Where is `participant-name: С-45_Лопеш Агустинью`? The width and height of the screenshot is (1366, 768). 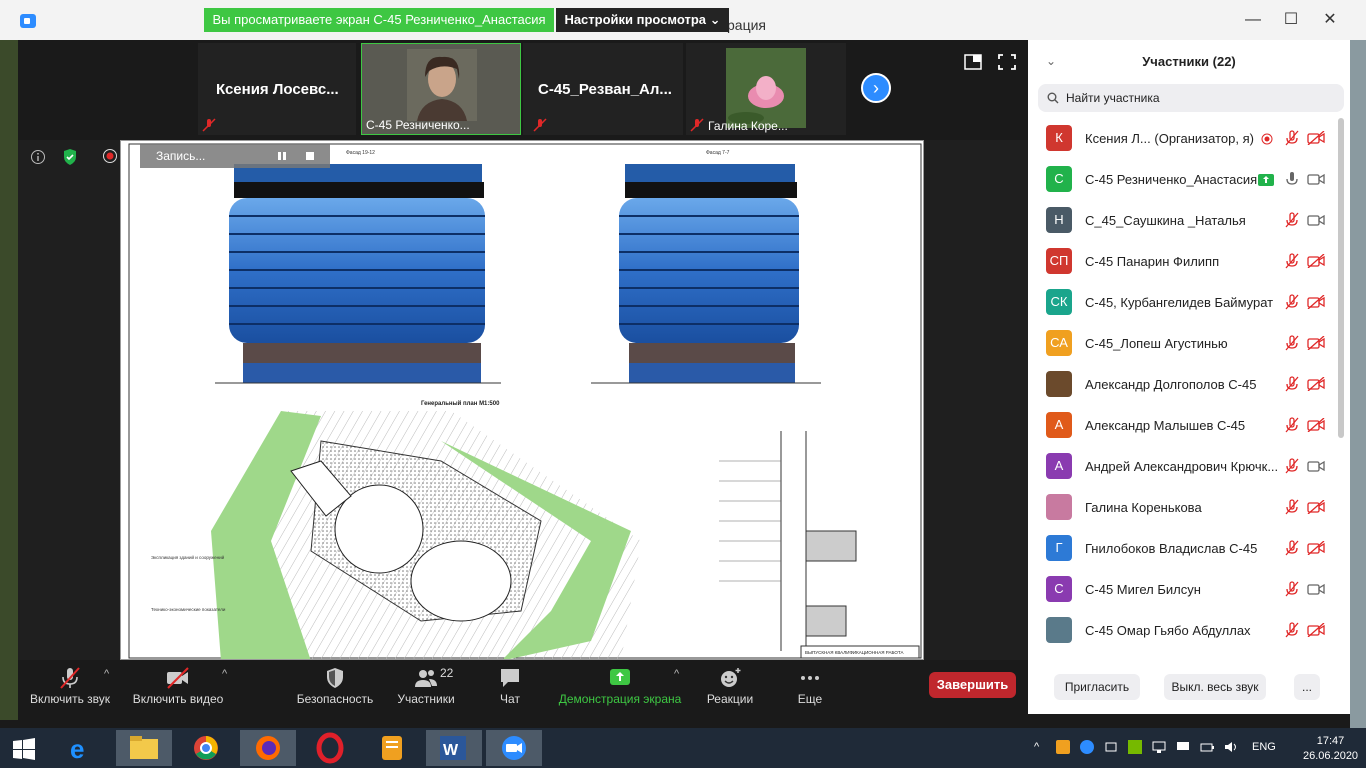
participant-name: С-45_Лопеш Агустинью is located at coordinates (1156, 343).